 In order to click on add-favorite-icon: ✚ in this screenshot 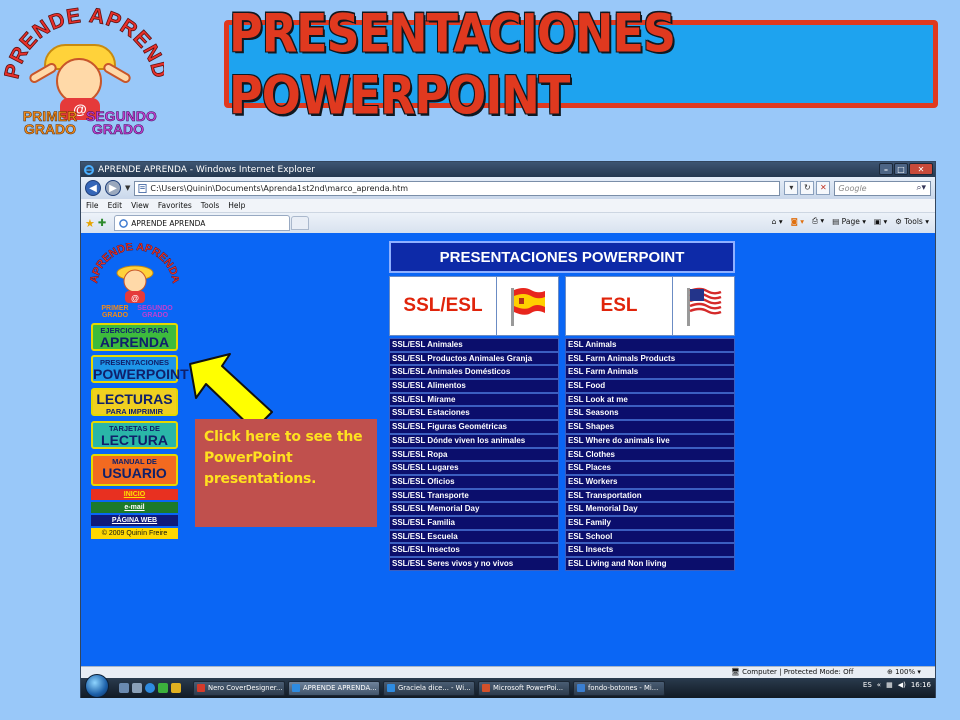, I will do `click(102, 223)`.